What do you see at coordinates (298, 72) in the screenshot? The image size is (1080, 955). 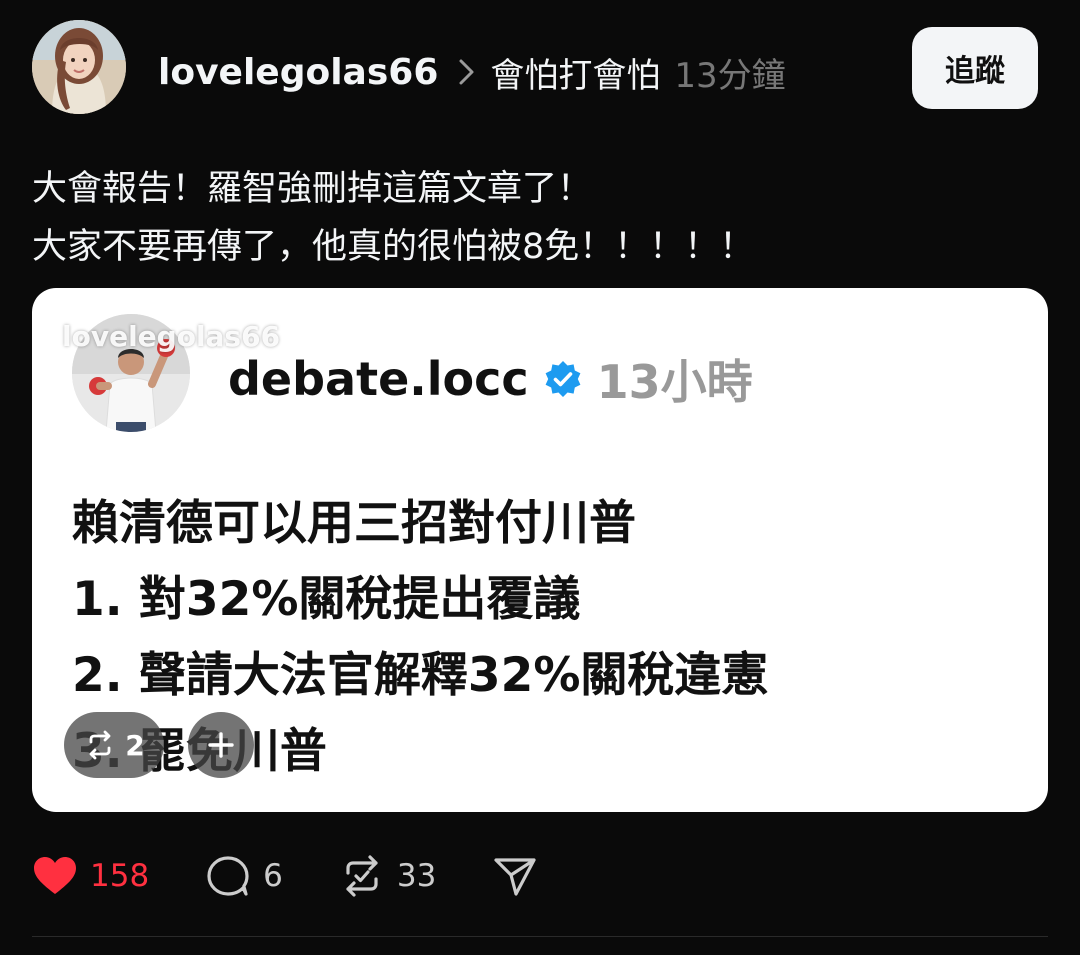 I see `author-username: lovelegolas66` at bounding box center [298, 72].